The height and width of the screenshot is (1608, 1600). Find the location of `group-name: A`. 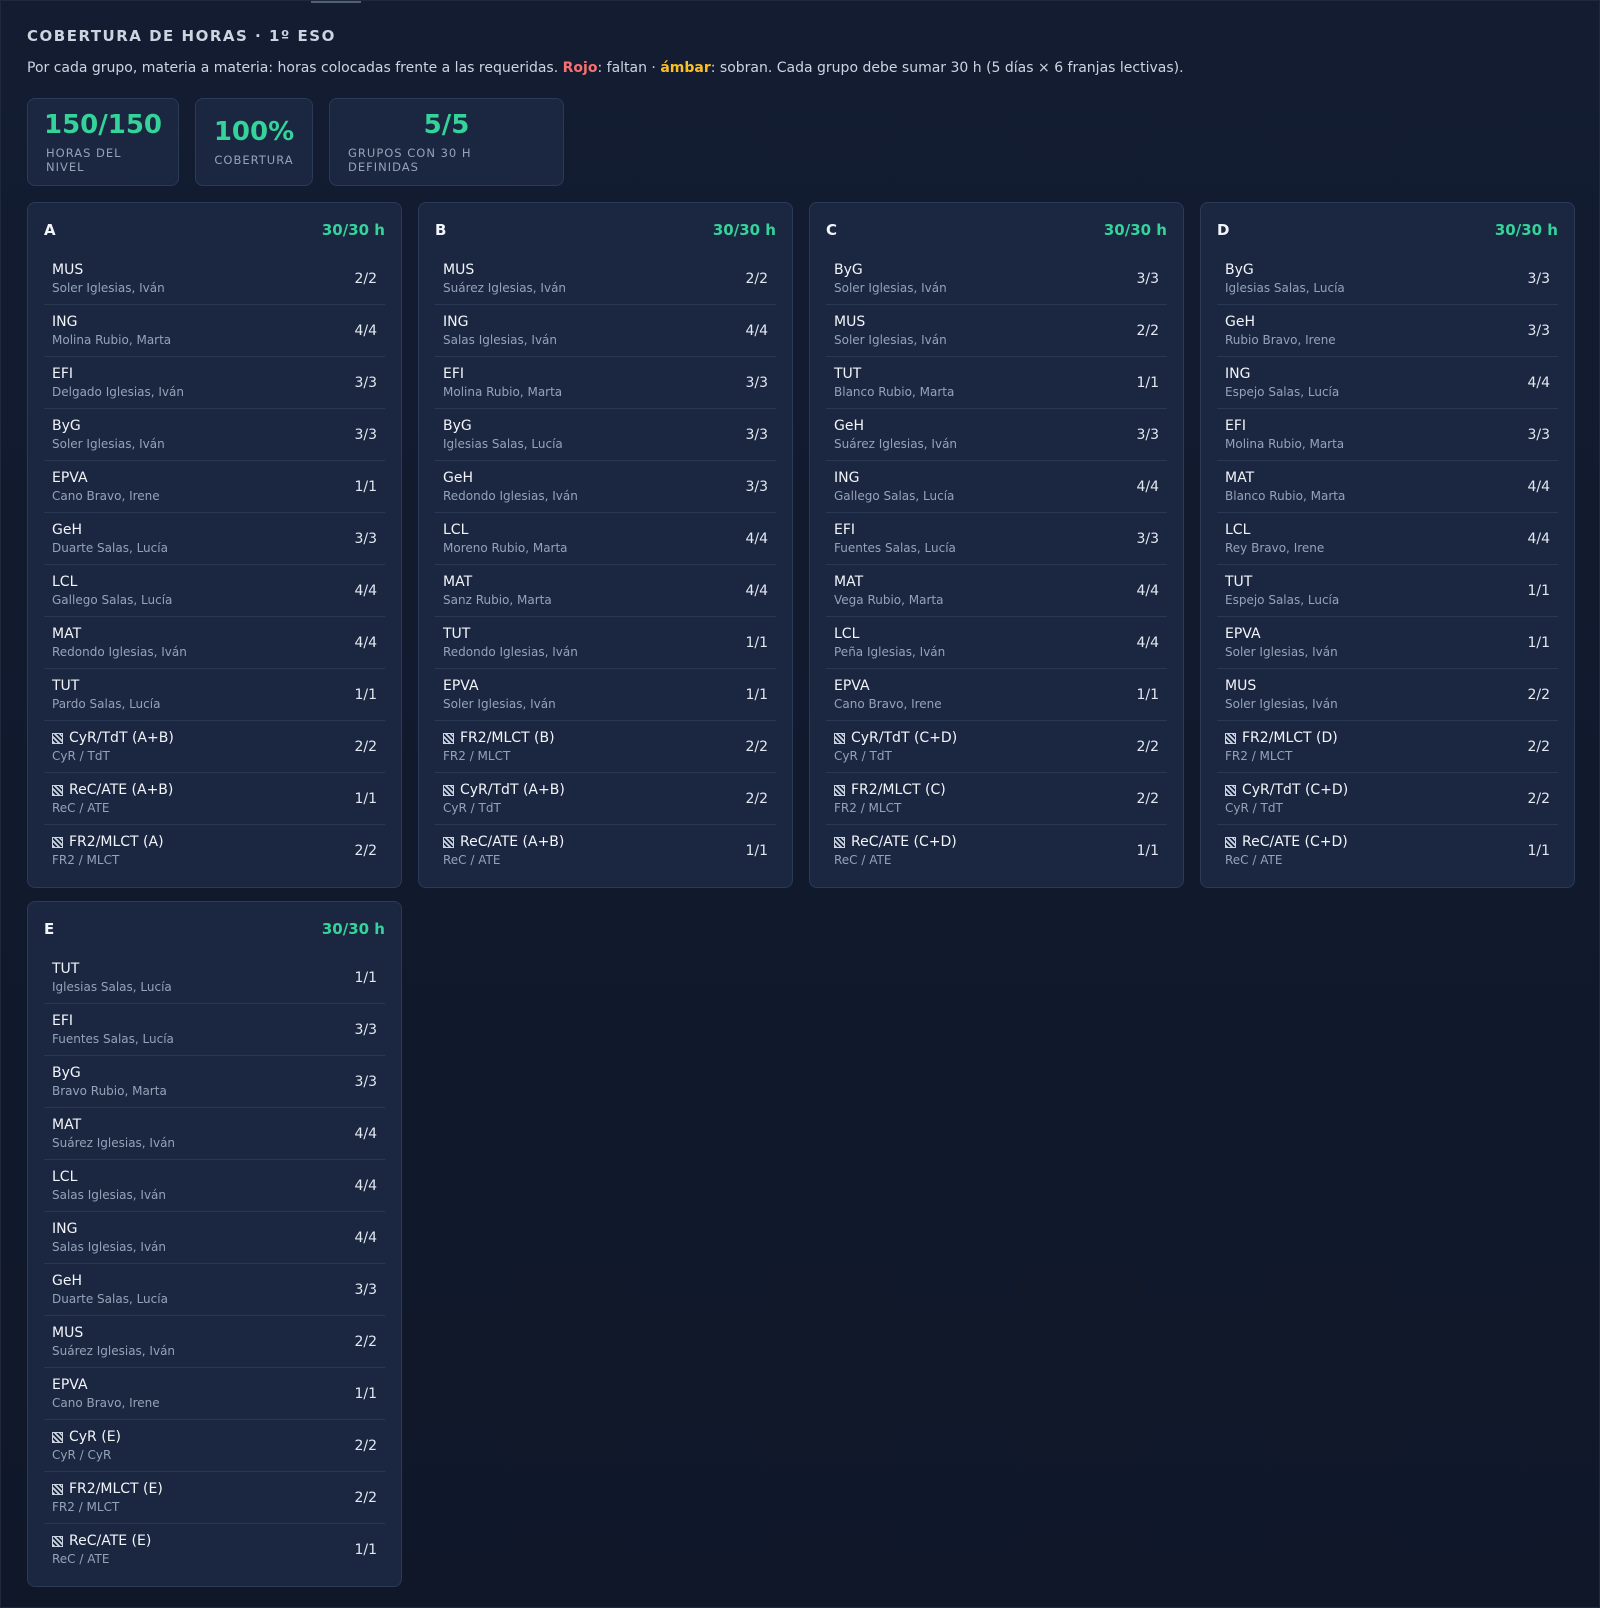

group-name: A is located at coordinates (50, 230).